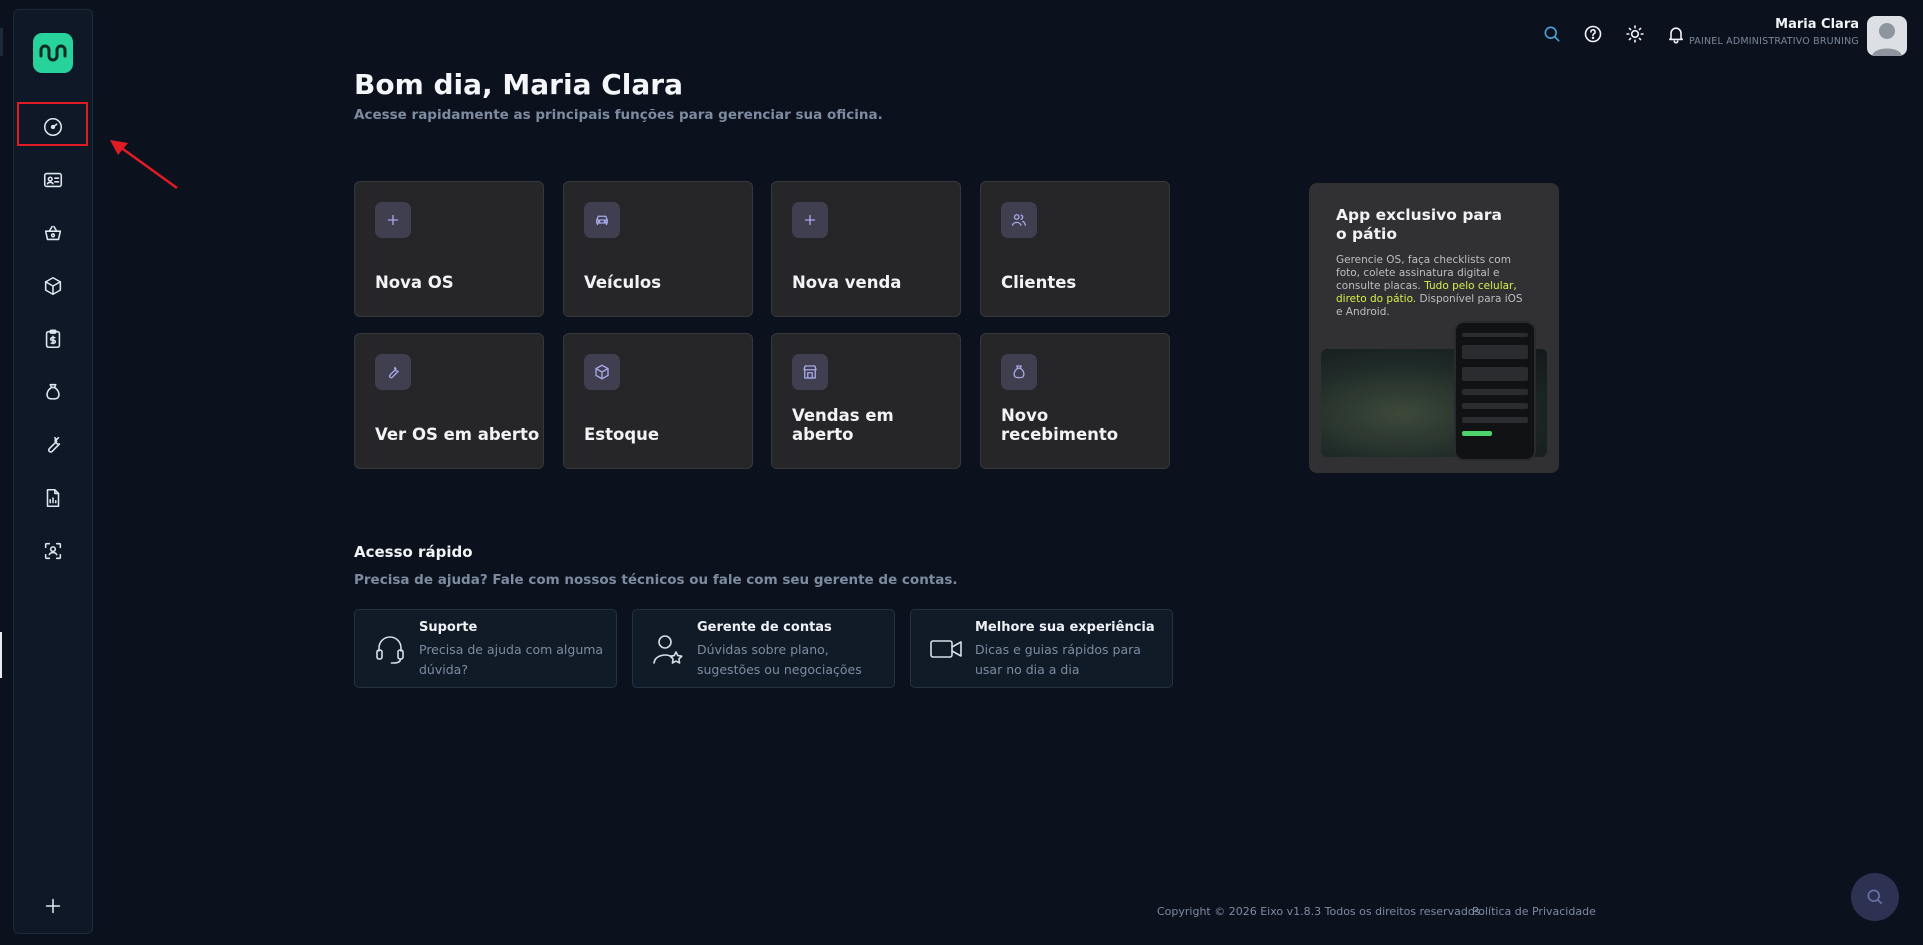 This screenshot has height=945, width=1923. I want to click on floating-search-button, so click(1875, 897).